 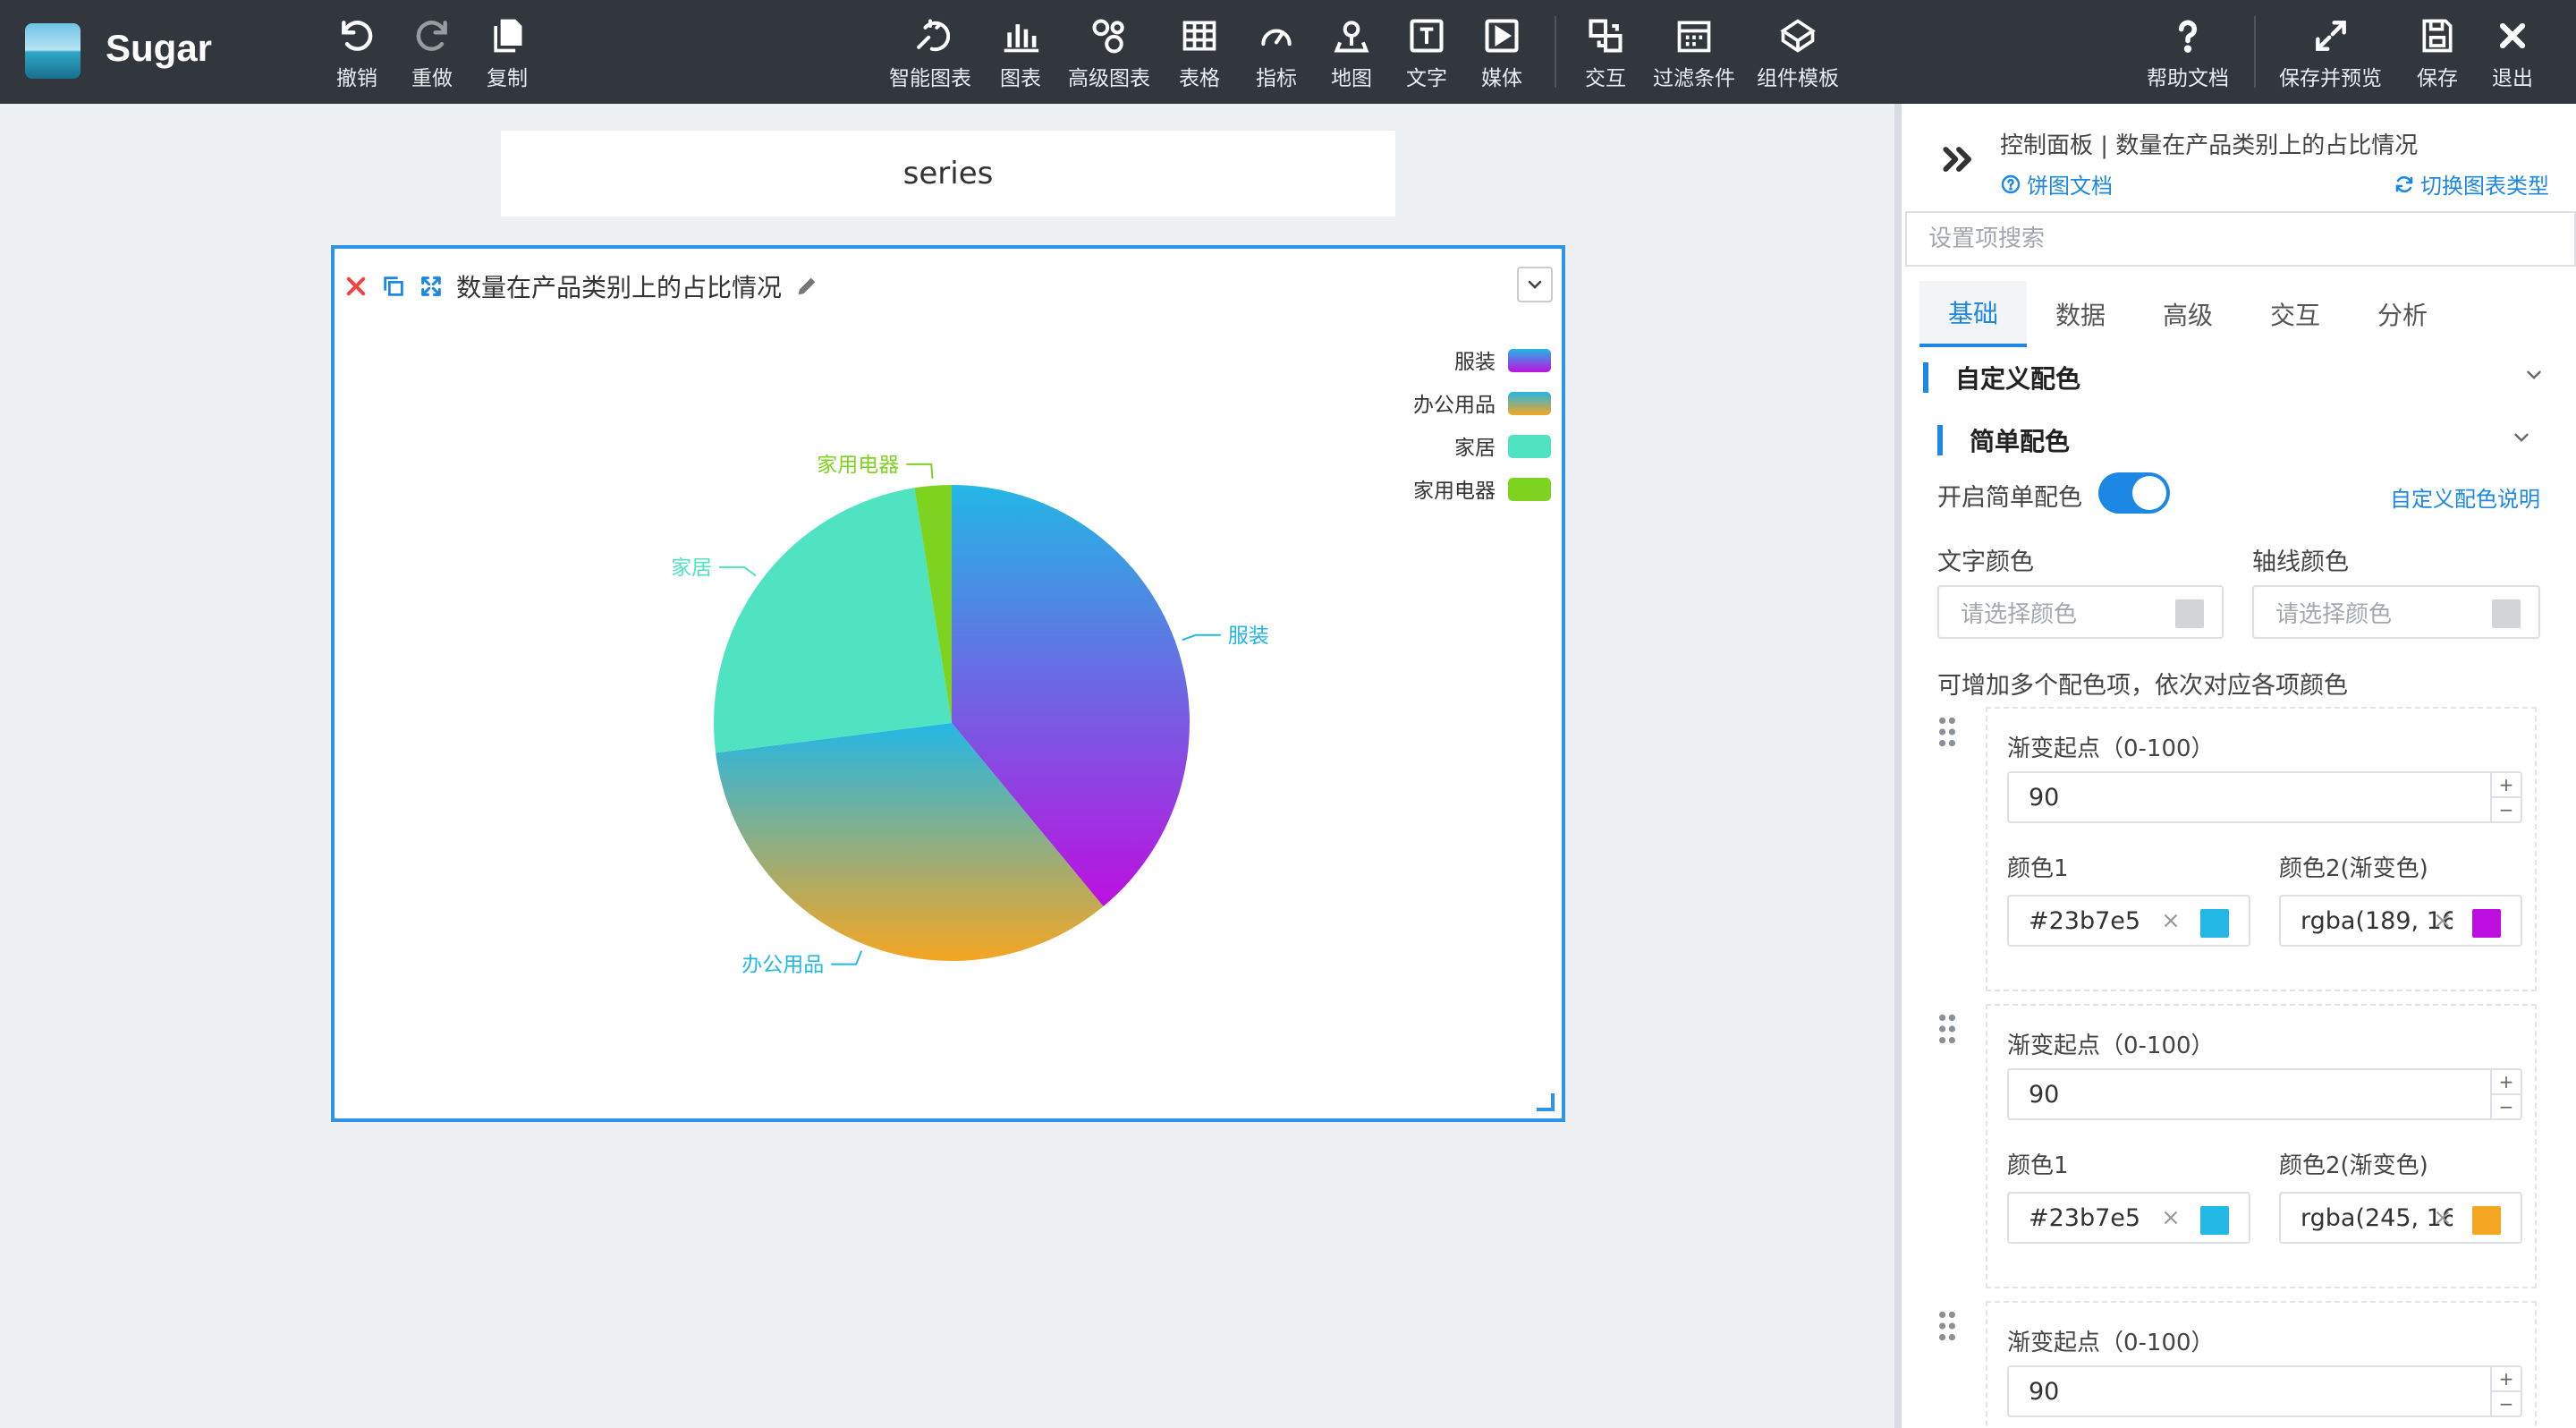 I want to click on legend-item-label: 办公用品, so click(x=1454, y=405).